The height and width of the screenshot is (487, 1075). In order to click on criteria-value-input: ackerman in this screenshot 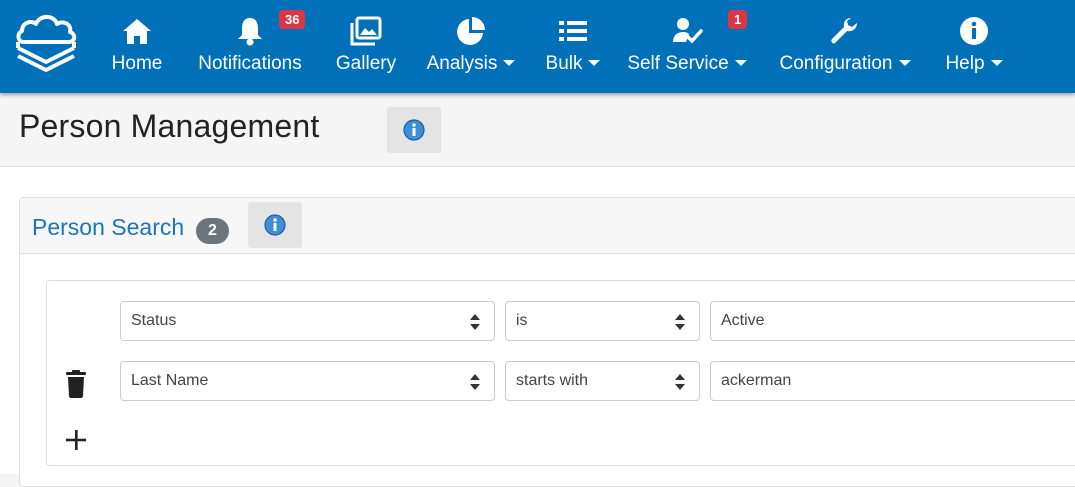, I will do `click(892, 381)`.